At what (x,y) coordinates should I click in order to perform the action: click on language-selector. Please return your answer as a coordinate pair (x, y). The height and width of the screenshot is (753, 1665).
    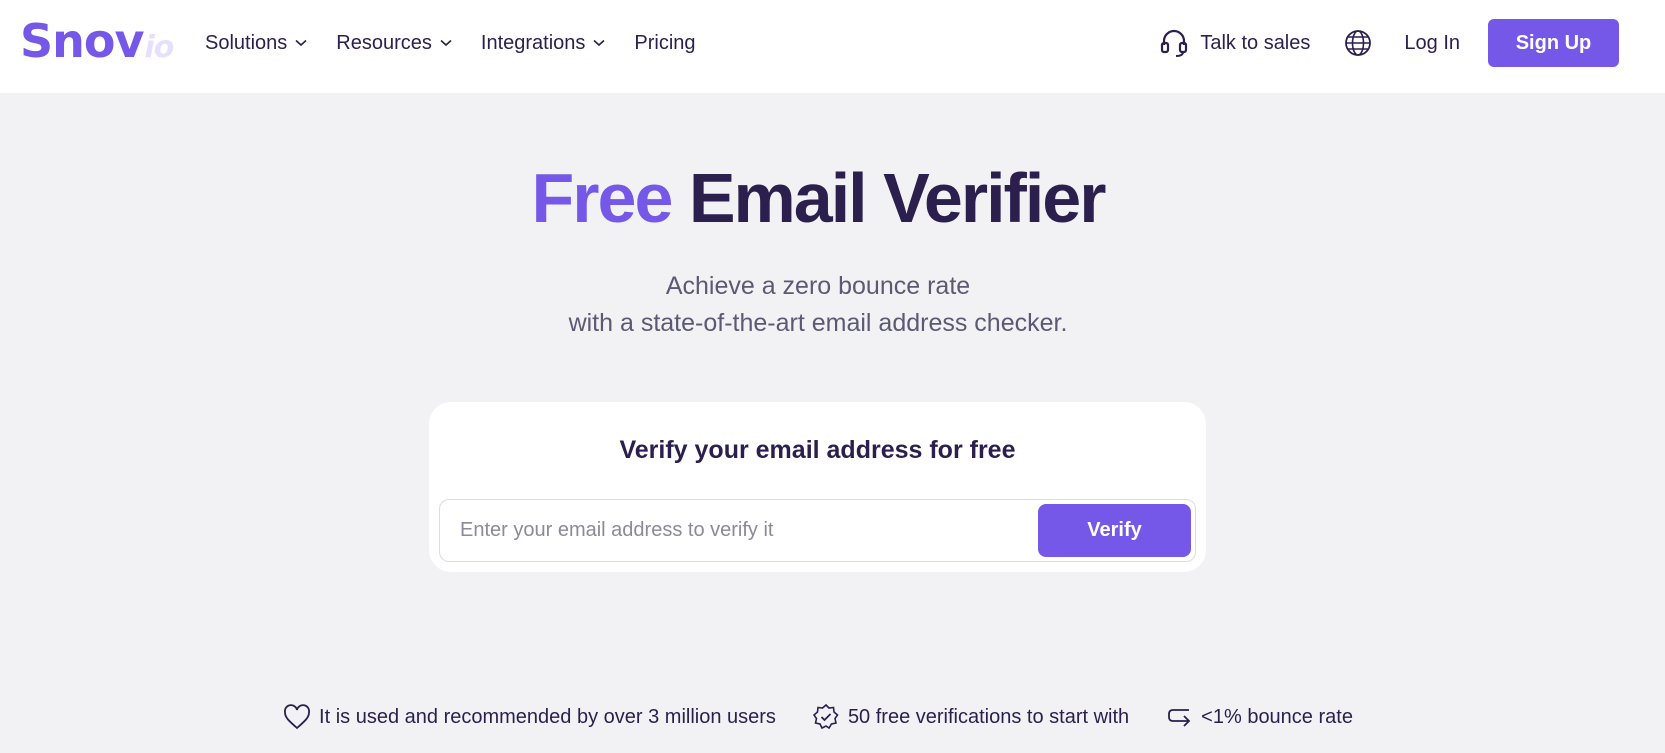
    Looking at the image, I should click on (1358, 43).